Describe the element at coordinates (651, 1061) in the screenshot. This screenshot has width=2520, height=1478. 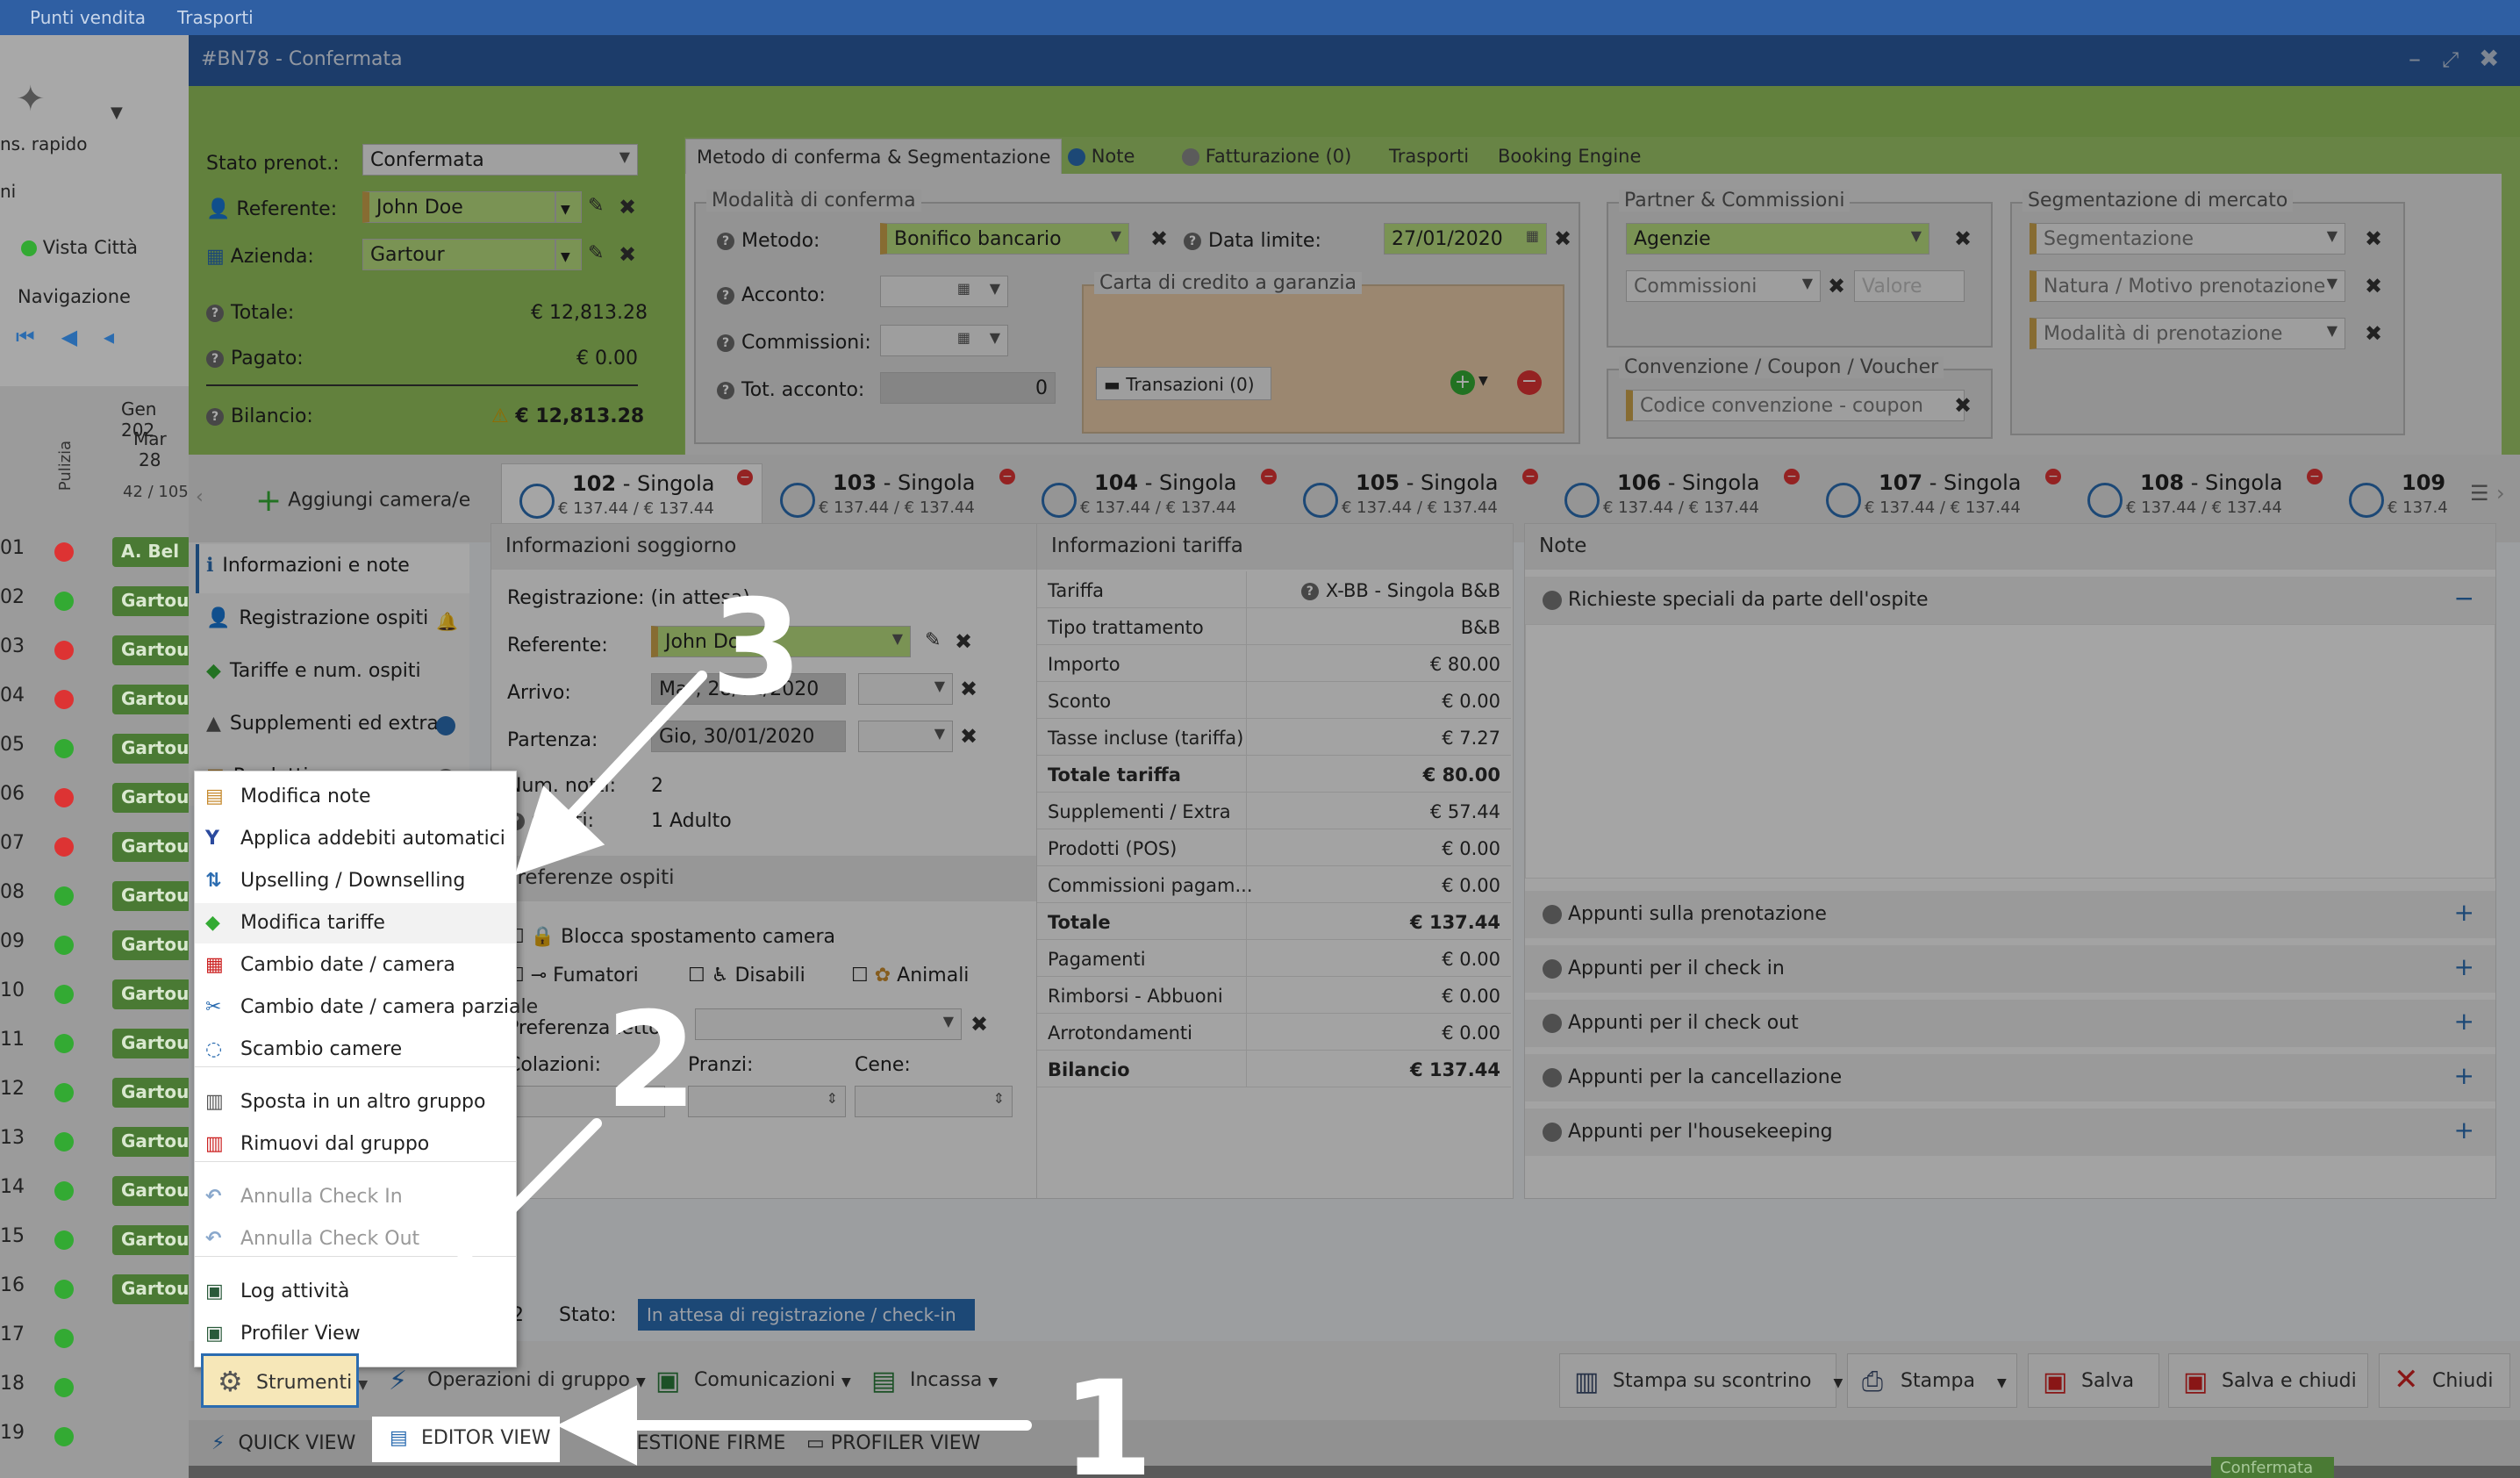
I see `annotation-2: 2` at that location.